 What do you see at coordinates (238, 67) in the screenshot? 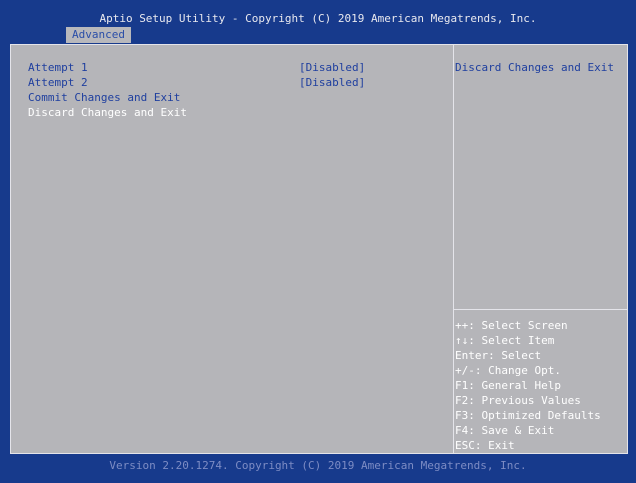
I see `menu-item-attempt-1: Attempt 1 [Disabled]` at bounding box center [238, 67].